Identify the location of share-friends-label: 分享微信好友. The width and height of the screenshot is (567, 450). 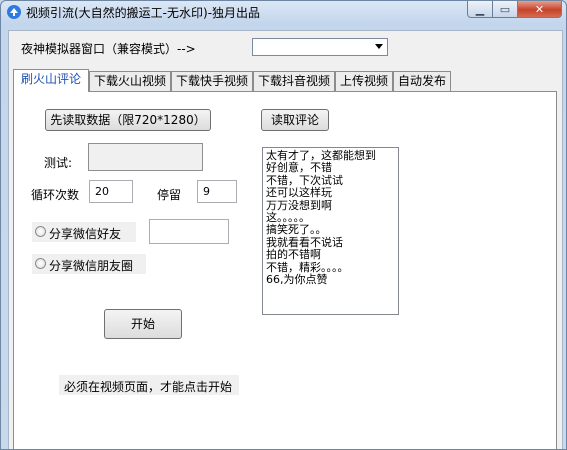
(85, 234).